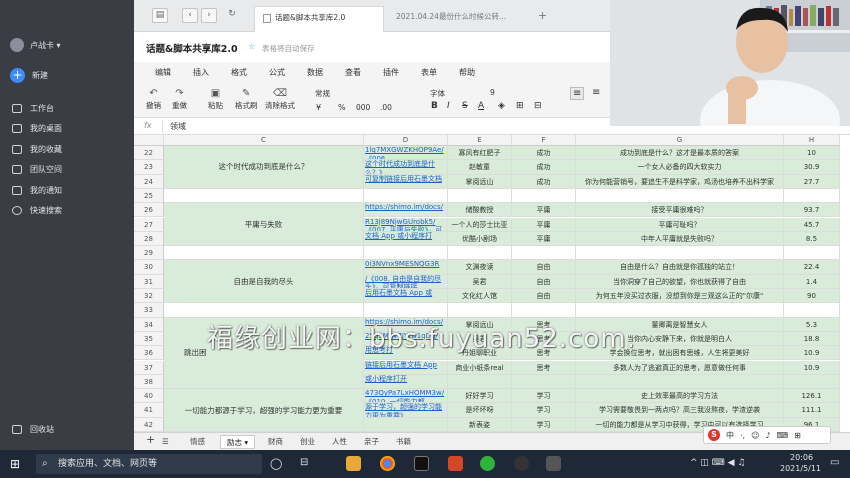 This screenshot has width=850, height=478. What do you see at coordinates (37, 170) in the screenshot?
I see `sidebar-item-team: 团队空间` at bounding box center [37, 170].